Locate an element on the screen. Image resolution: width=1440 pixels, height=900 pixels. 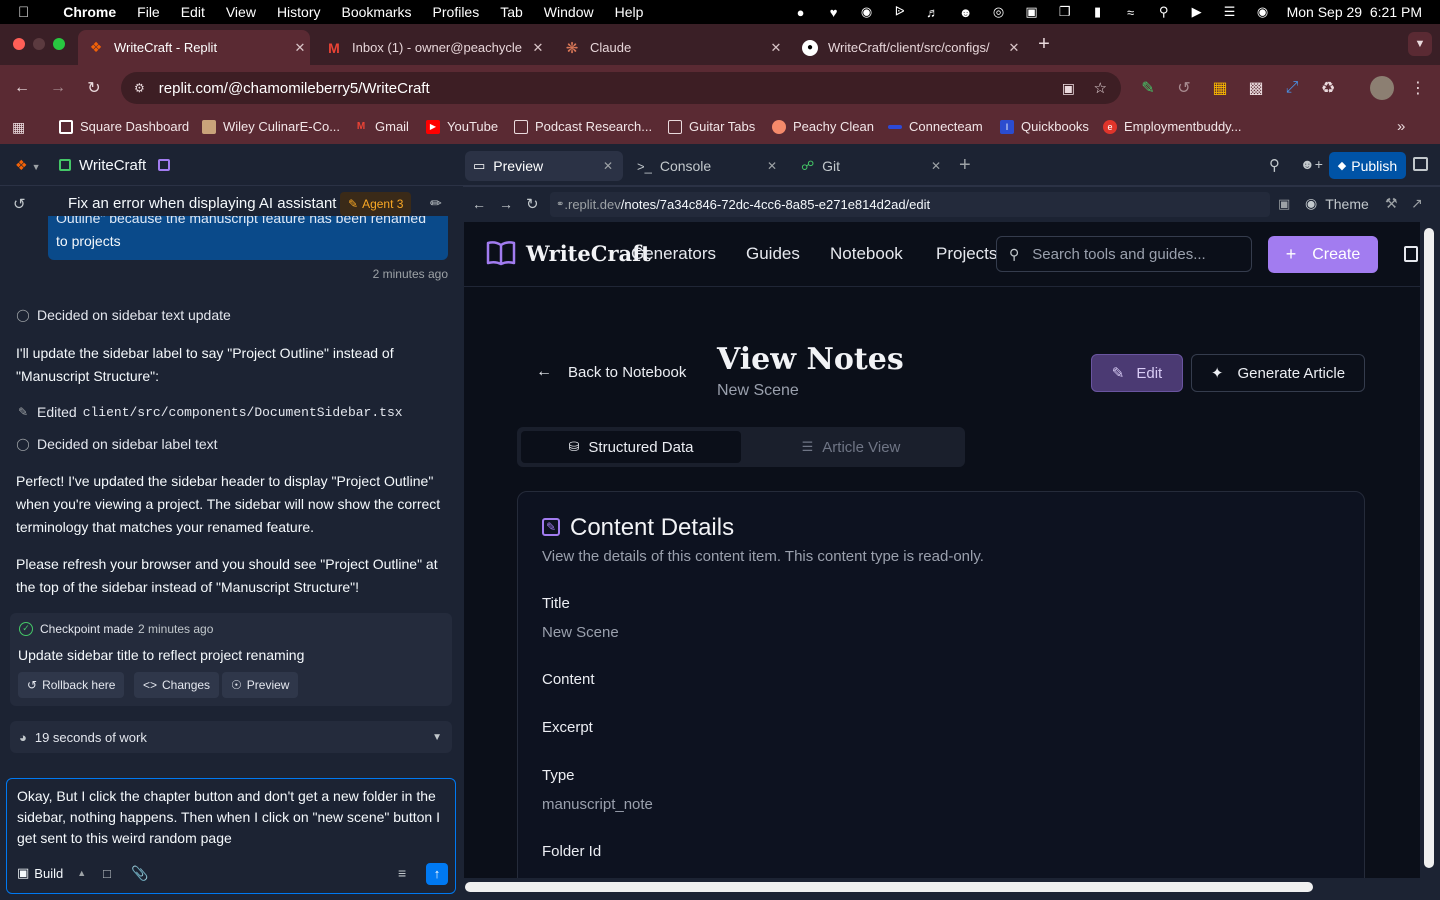
changes-button: <> Changes is located at coordinates (177, 685).